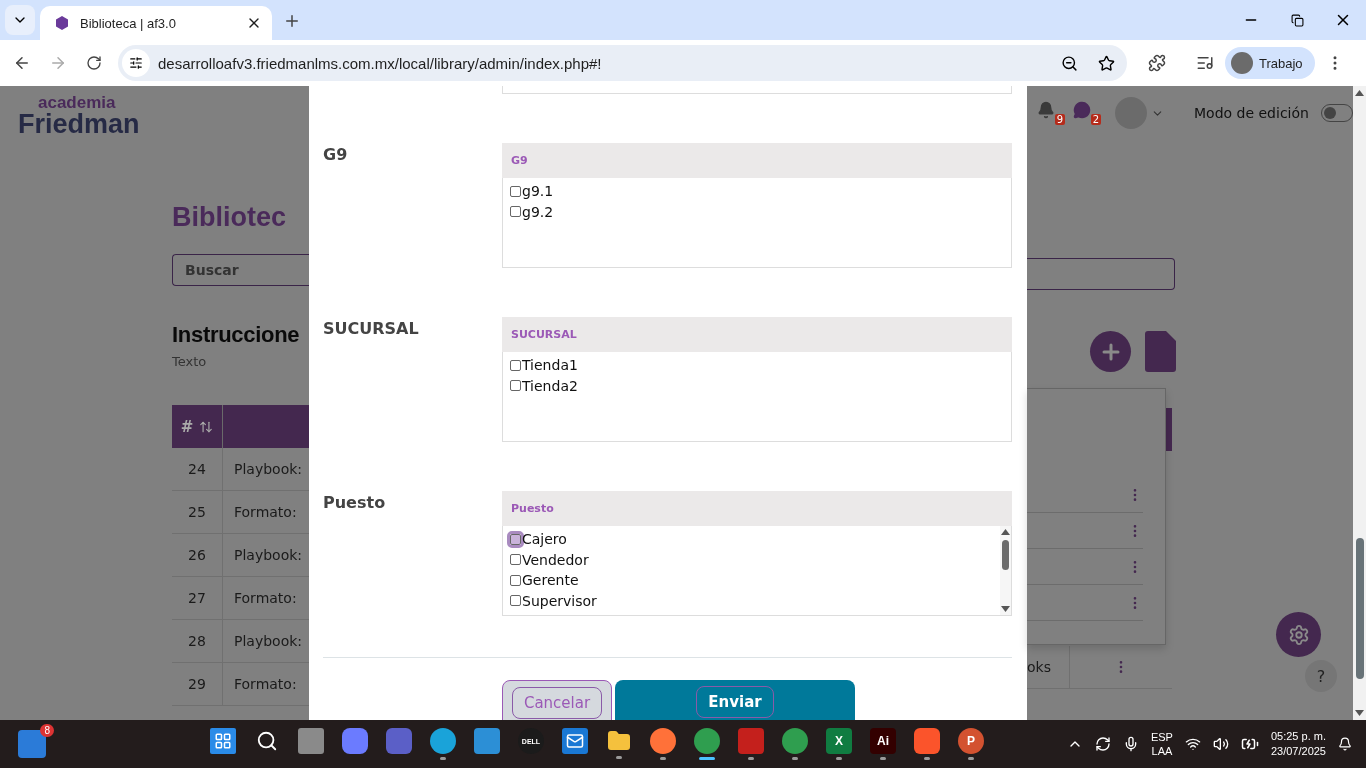 The image size is (1366, 768). Describe the element at coordinates (206, 426) in the screenshot. I see `sort-icon` at that location.